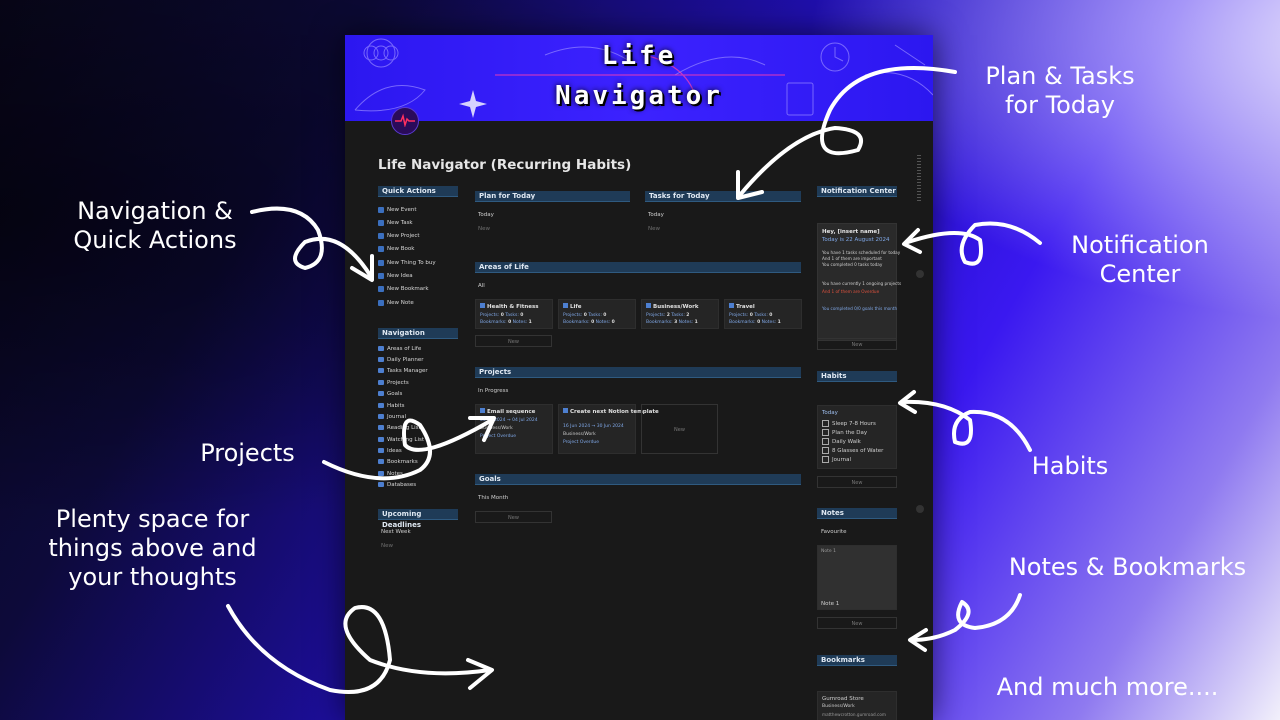 Image resolution: width=1280 pixels, height=720 pixels. Describe the element at coordinates (247, 453) in the screenshot. I see `annotation-projects: Projects` at that location.